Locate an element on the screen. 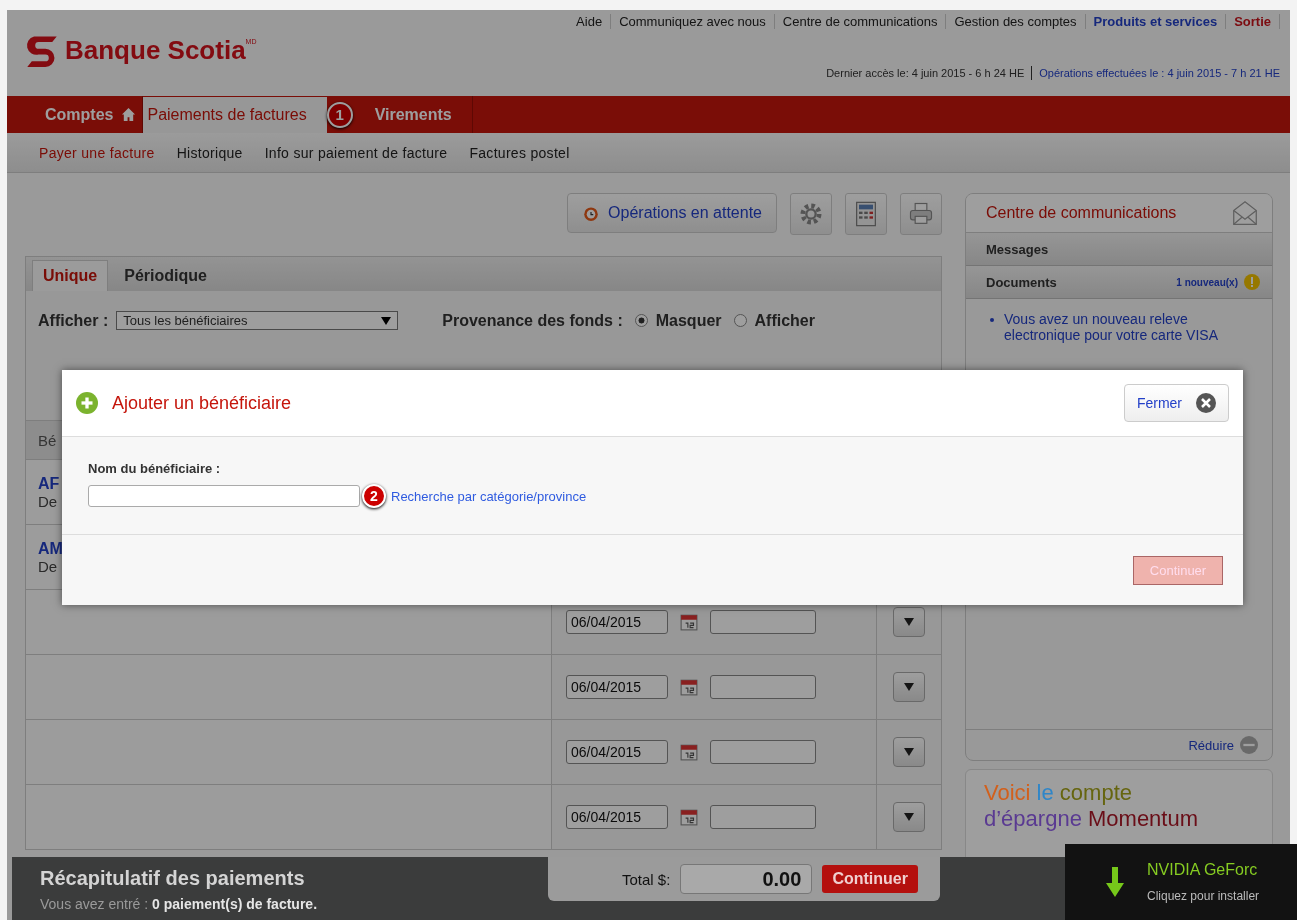  callout-number: 2 is located at coordinates (374, 496).